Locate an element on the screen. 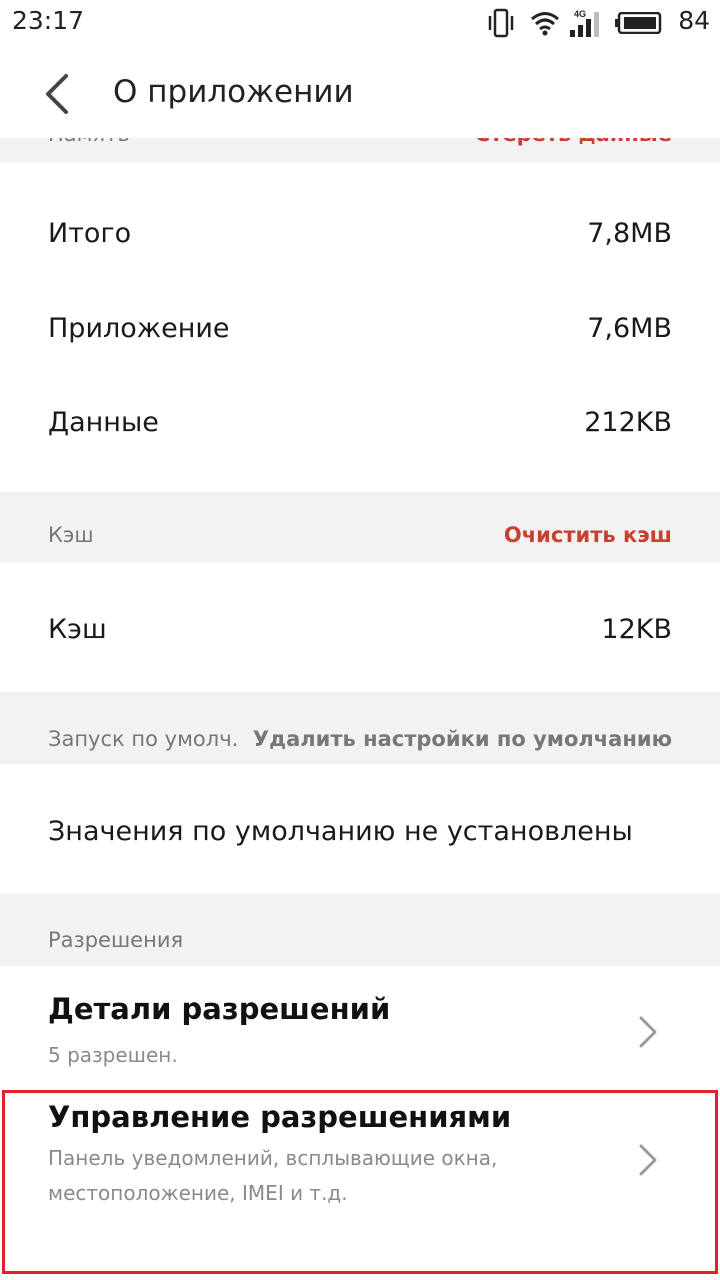 This screenshot has width=720, height=1280. memory-row-label: Данные is located at coordinates (103, 422).